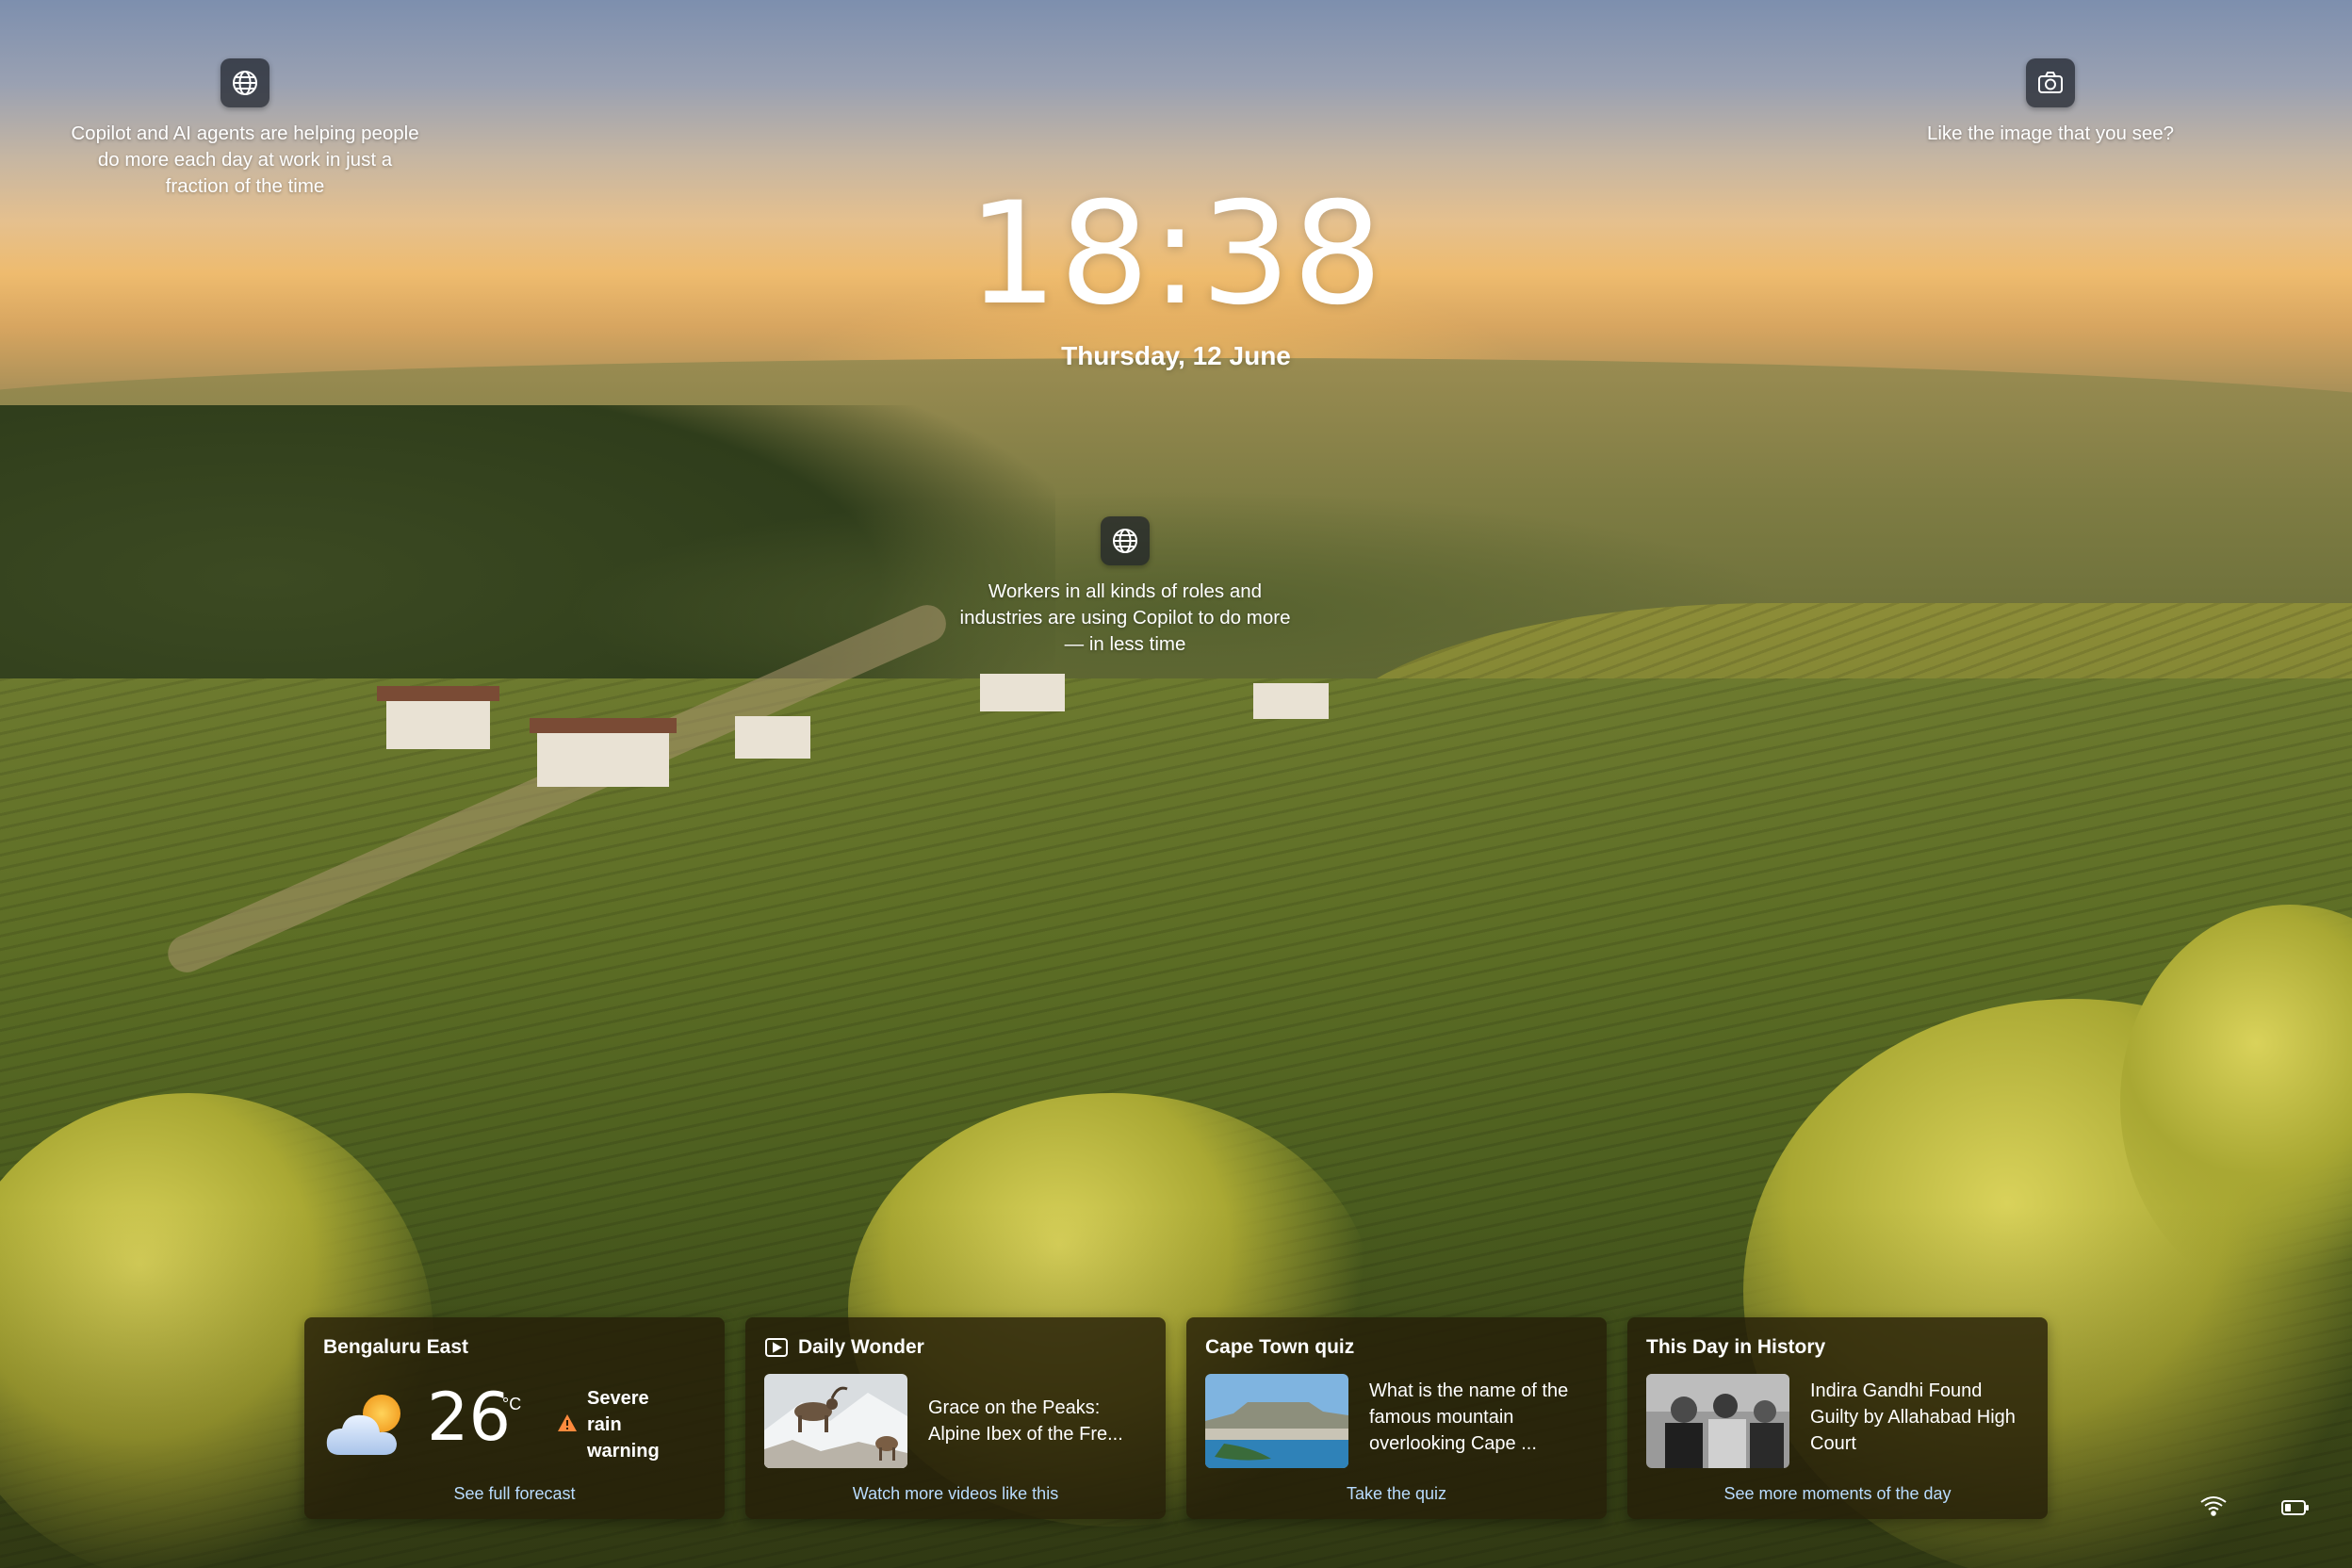  Describe the element at coordinates (1280, 1347) in the screenshot. I see `quiz-title: Cape Town quiz` at that location.